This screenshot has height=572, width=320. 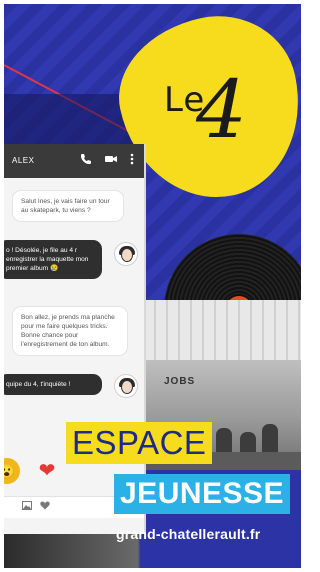 I want to click on message-out: quipe du 4, t'inquiète !, so click(x=53, y=384).